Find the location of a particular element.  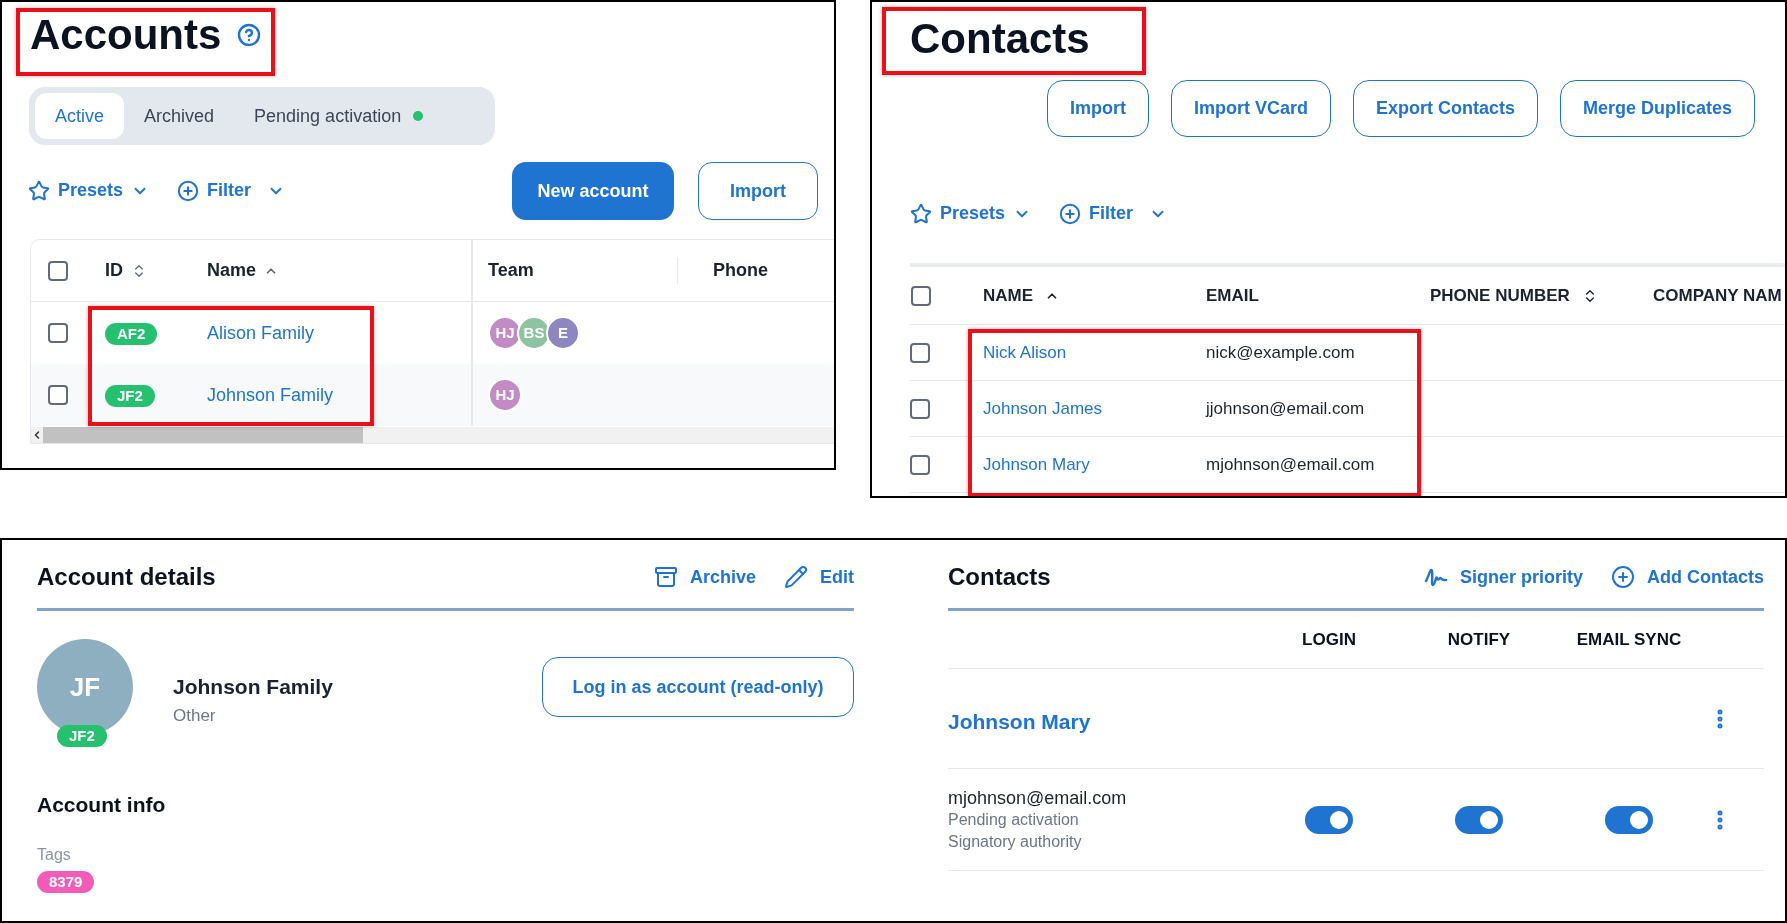

pencil-icon is located at coordinates (796, 577).